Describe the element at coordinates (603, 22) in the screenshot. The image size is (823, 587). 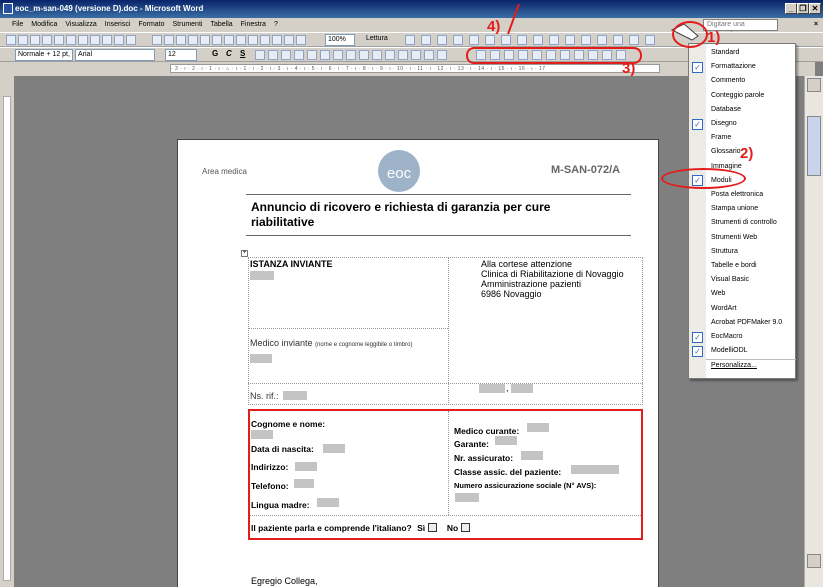
I see `annotation-overlay` at that location.